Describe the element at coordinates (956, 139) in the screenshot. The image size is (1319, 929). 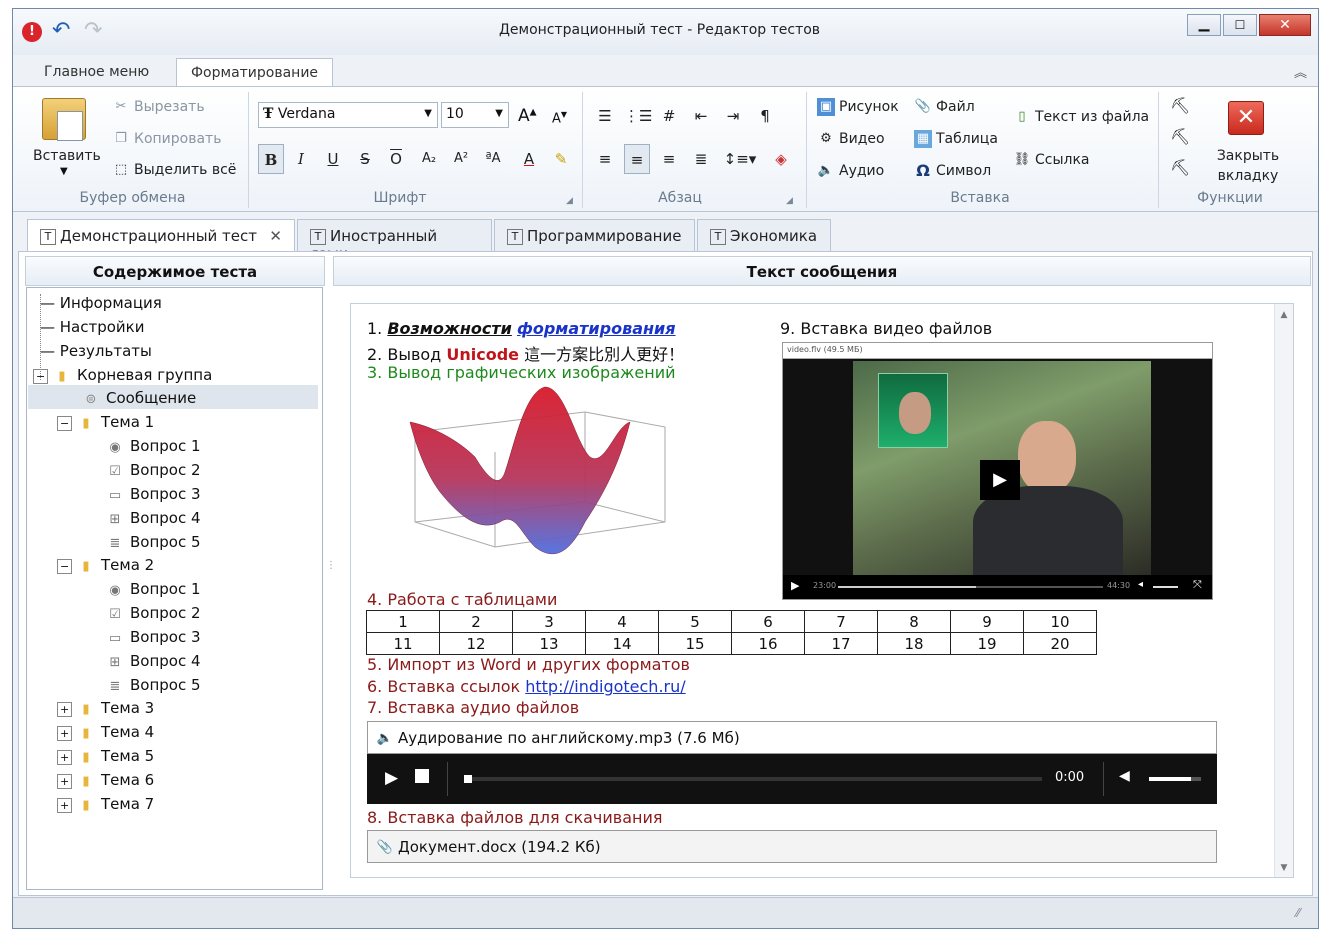
I see `insert-table-button: ▦ Таблица` at that location.